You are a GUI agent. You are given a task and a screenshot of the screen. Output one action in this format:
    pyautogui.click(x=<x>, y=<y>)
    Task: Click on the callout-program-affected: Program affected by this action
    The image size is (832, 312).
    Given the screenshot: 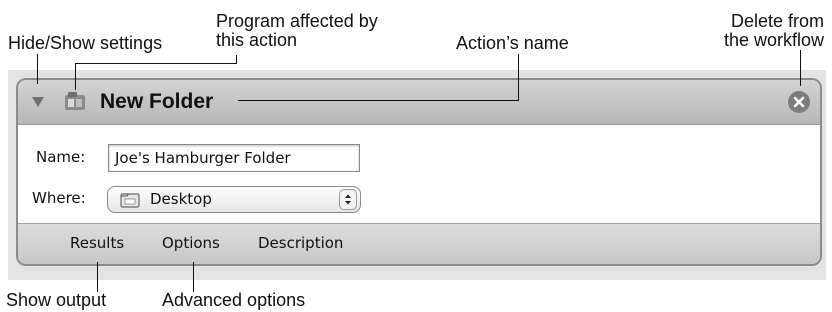 What is the action you would take?
    pyautogui.click(x=297, y=31)
    